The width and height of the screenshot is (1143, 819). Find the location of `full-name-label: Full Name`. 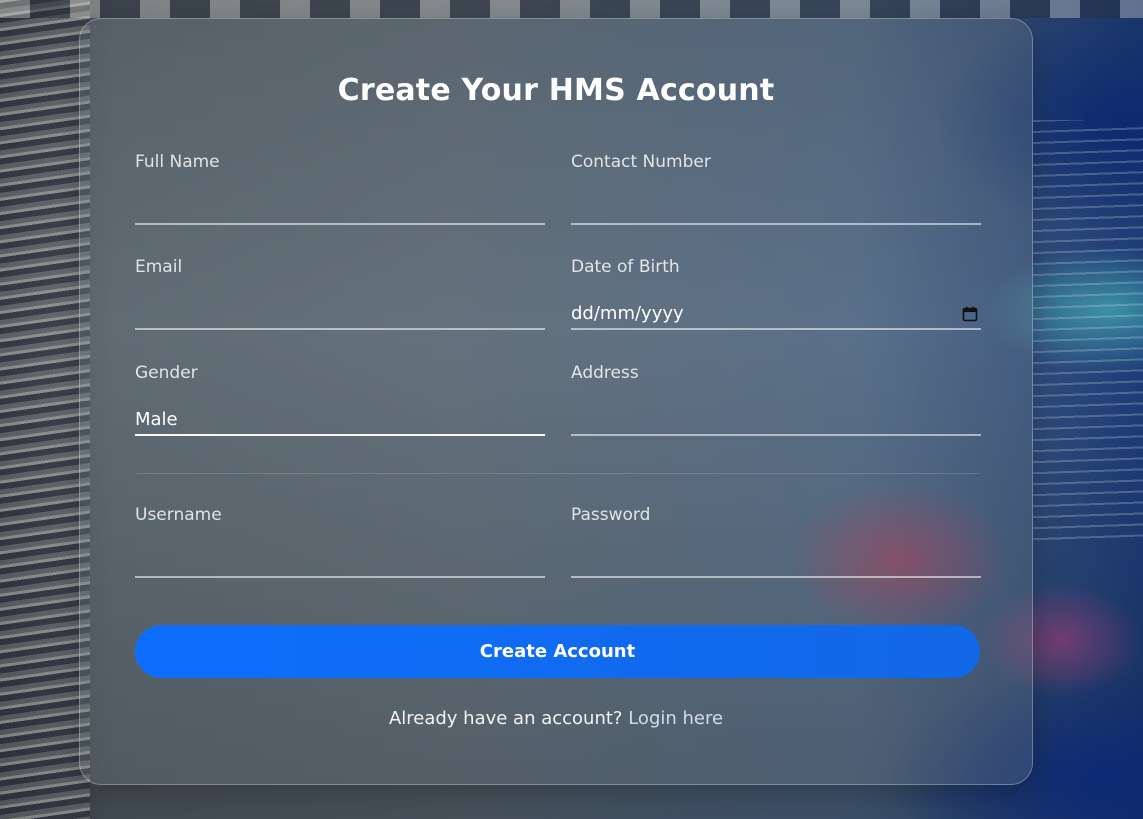

full-name-label: Full Name is located at coordinates (177, 162).